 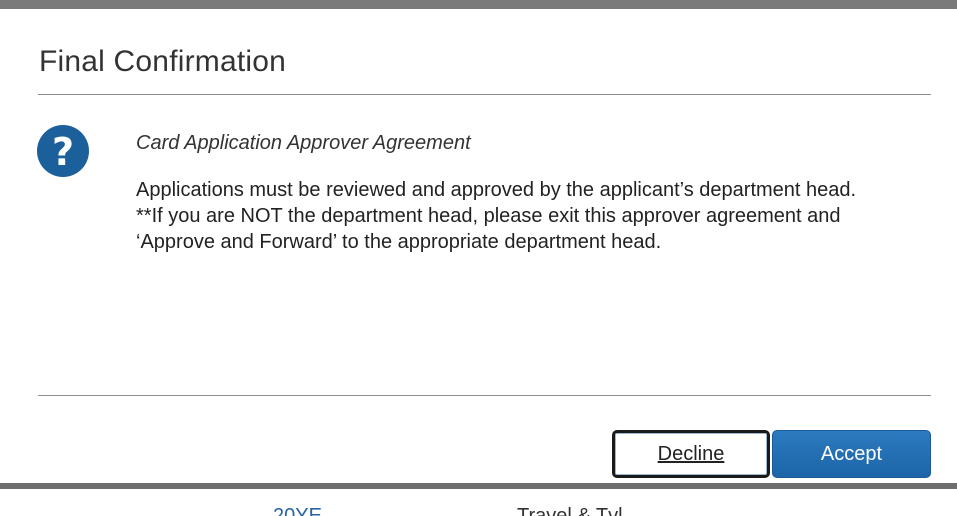 What do you see at coordinates (163, 61) in the screenshot?
I see `dialog-title: Final Confirmation` at bounding box center [163, 61].